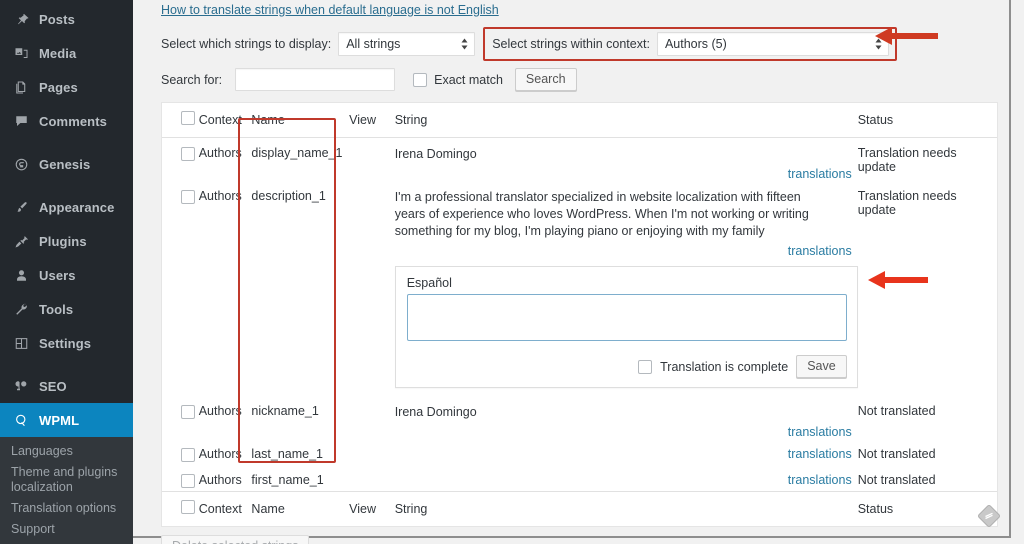  What do you see at coordinates (192, 79) in the screenshot?
I see `search-for-label: Search for:` at bounding box center [192, 79].